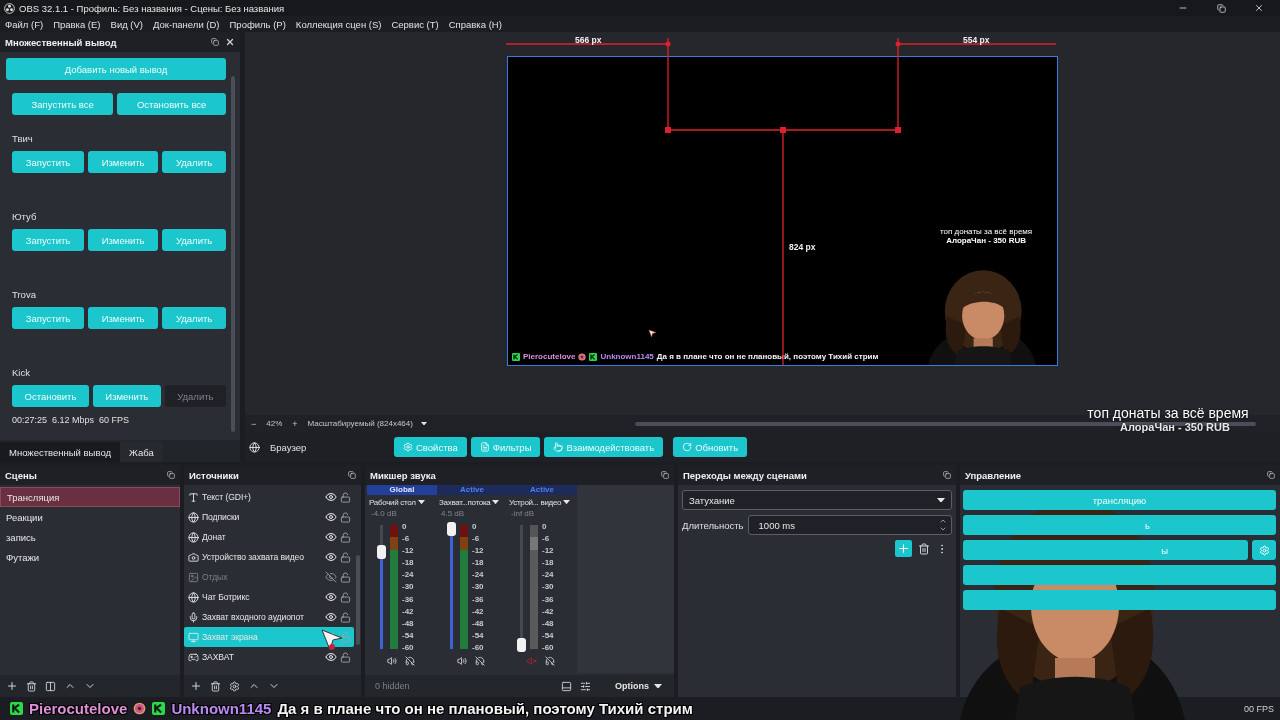 The image size is (1280, 720). What do you see at coordinates (77, 24) in the screenshot?
I see `menu-item: Правка (E)` at bounding box center [77, 24].